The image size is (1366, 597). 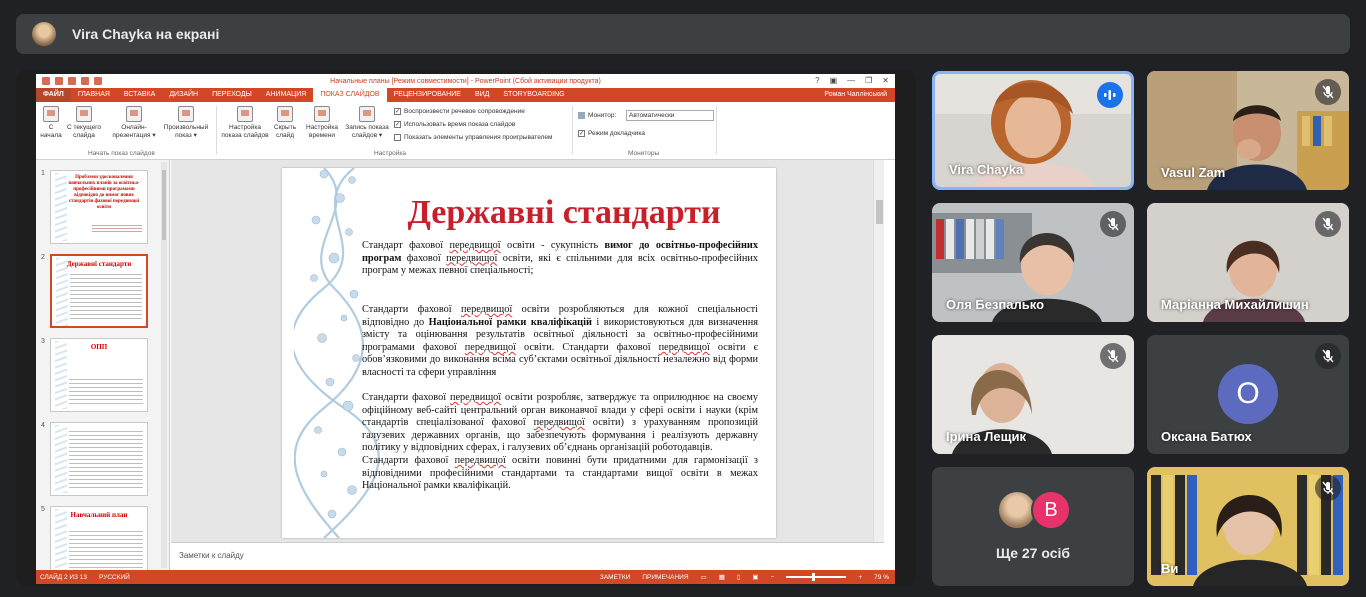 What do you see at coordinates (597, 115) in the screenshot?
I see `monitor-label: Монитор:` at bounding box center [597, 115].